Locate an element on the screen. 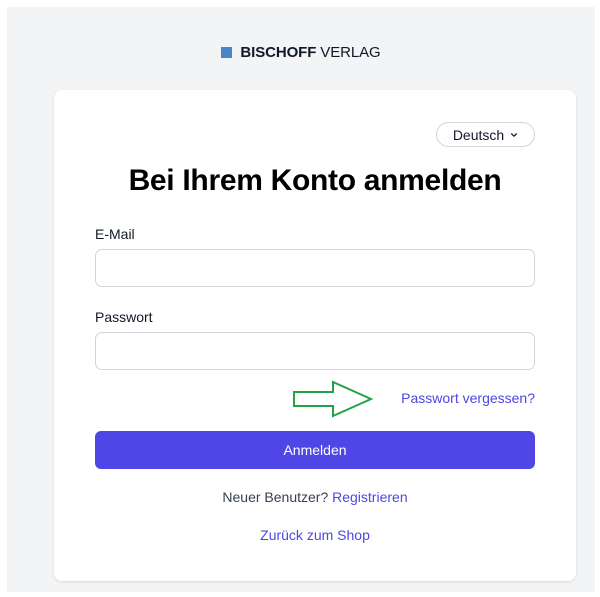 The width and height of the screenshot is (600, 597). login-button: Anmelden is located at coordinates (315, 450).